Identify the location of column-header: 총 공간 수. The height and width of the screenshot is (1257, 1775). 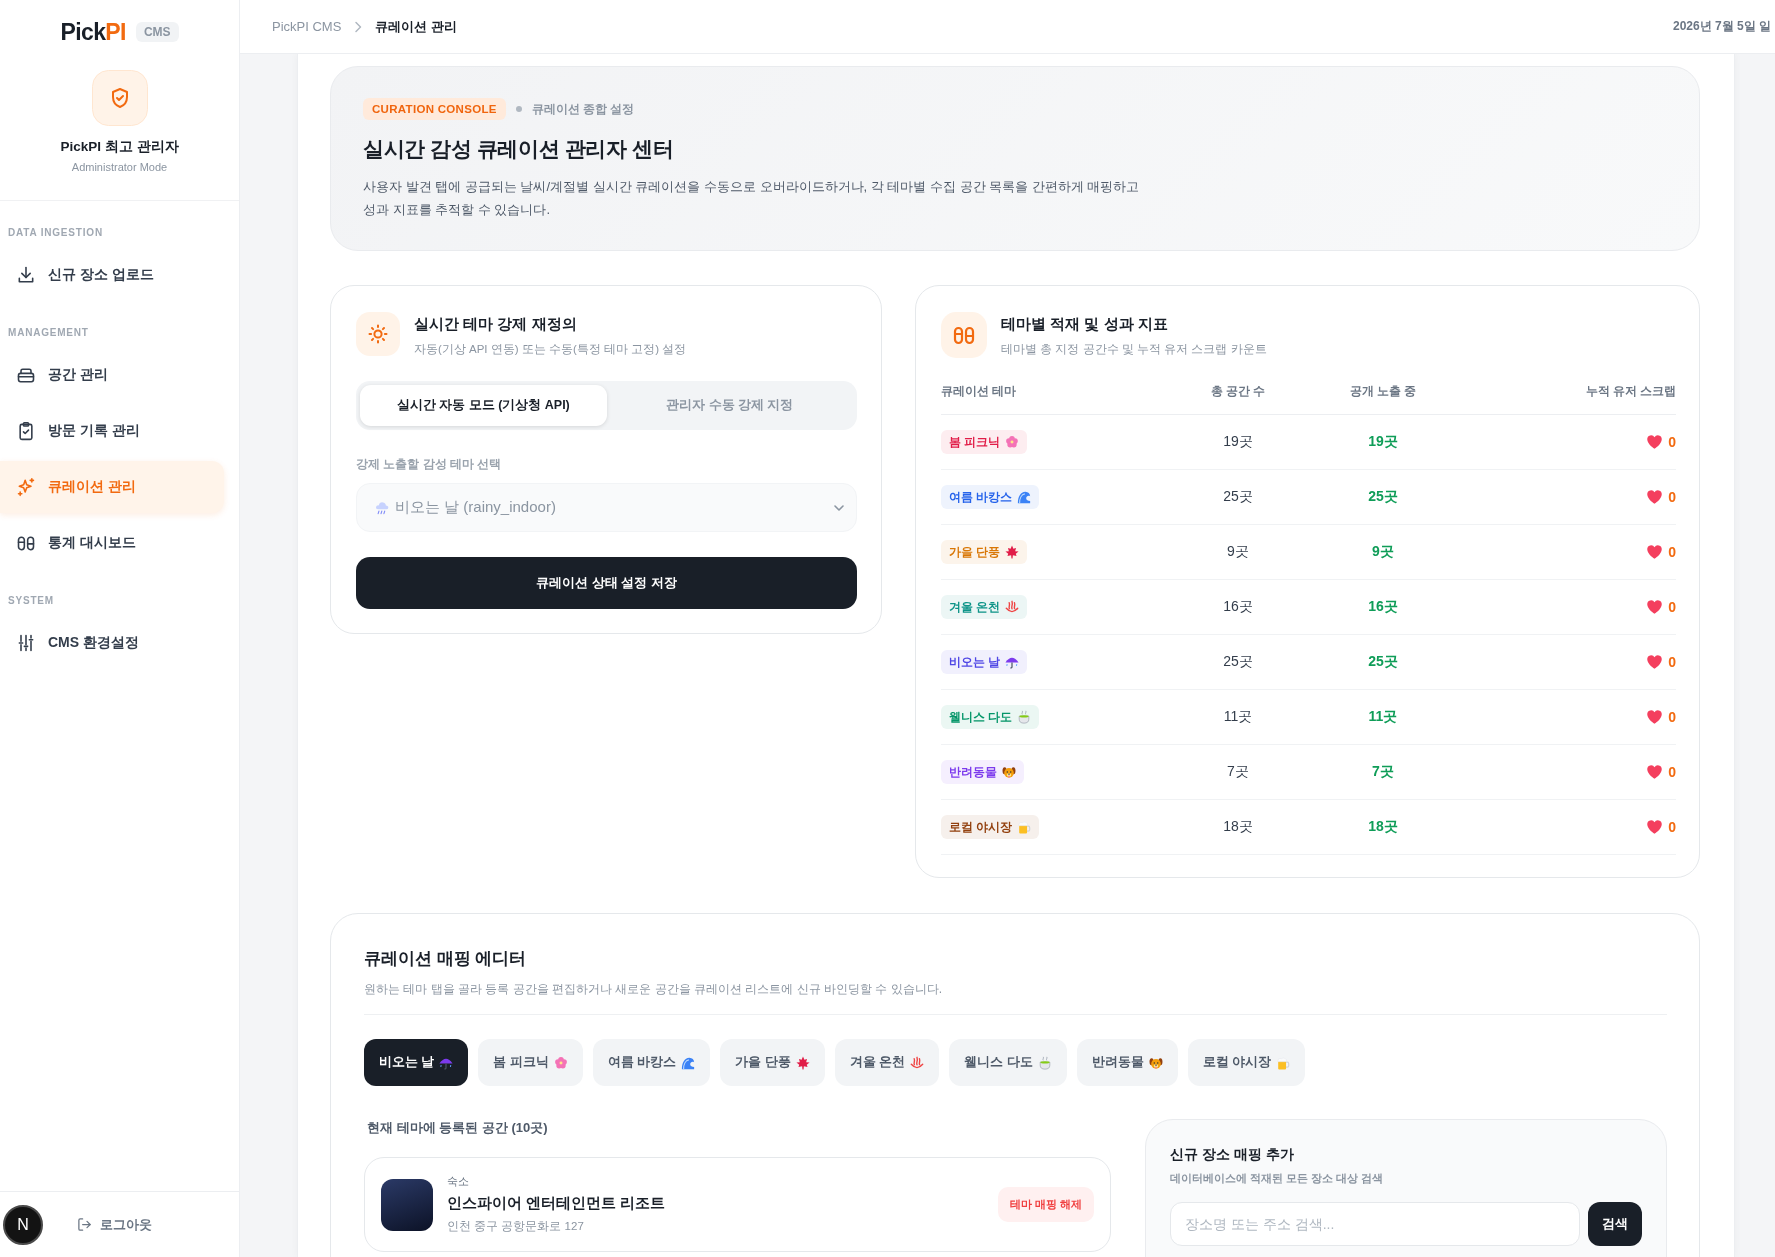
(1238, 391).